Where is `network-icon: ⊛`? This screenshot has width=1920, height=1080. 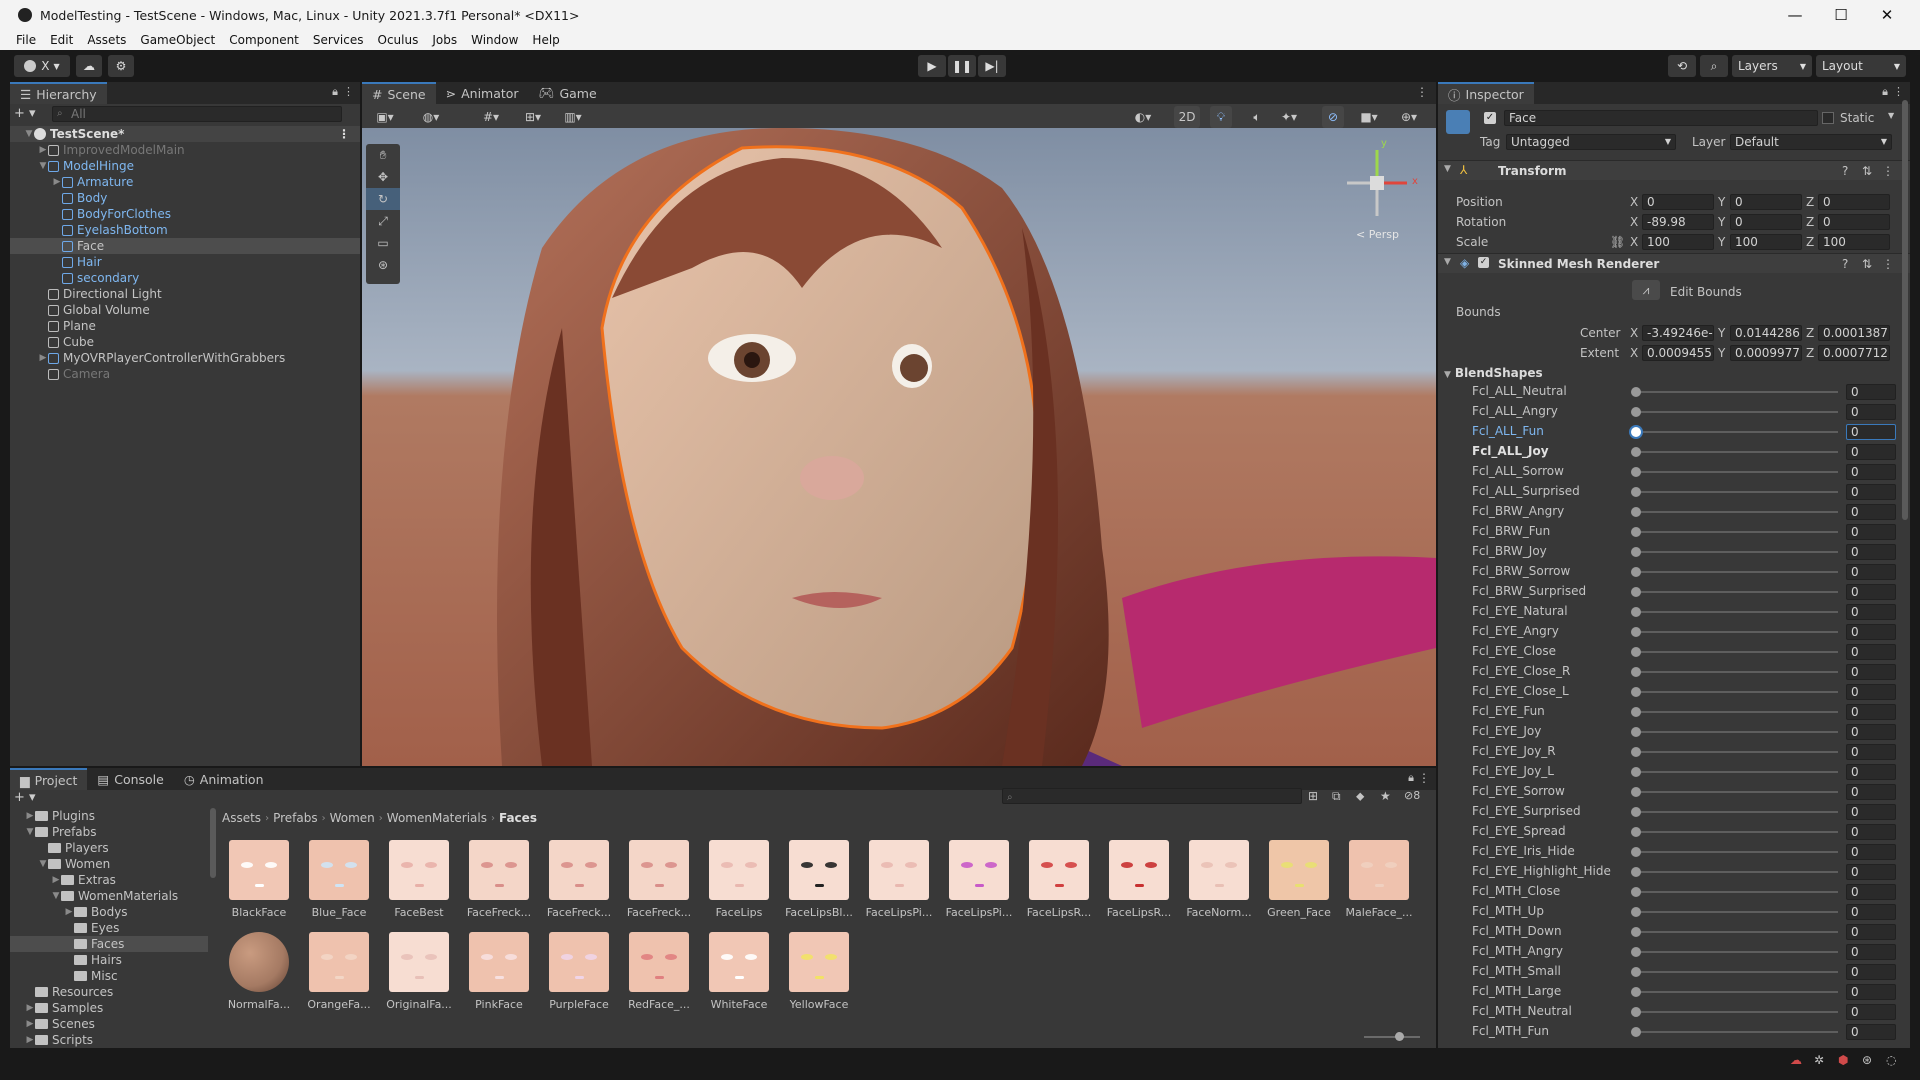 network-icon: ⊛ is located at coordinates (1867, 1060).